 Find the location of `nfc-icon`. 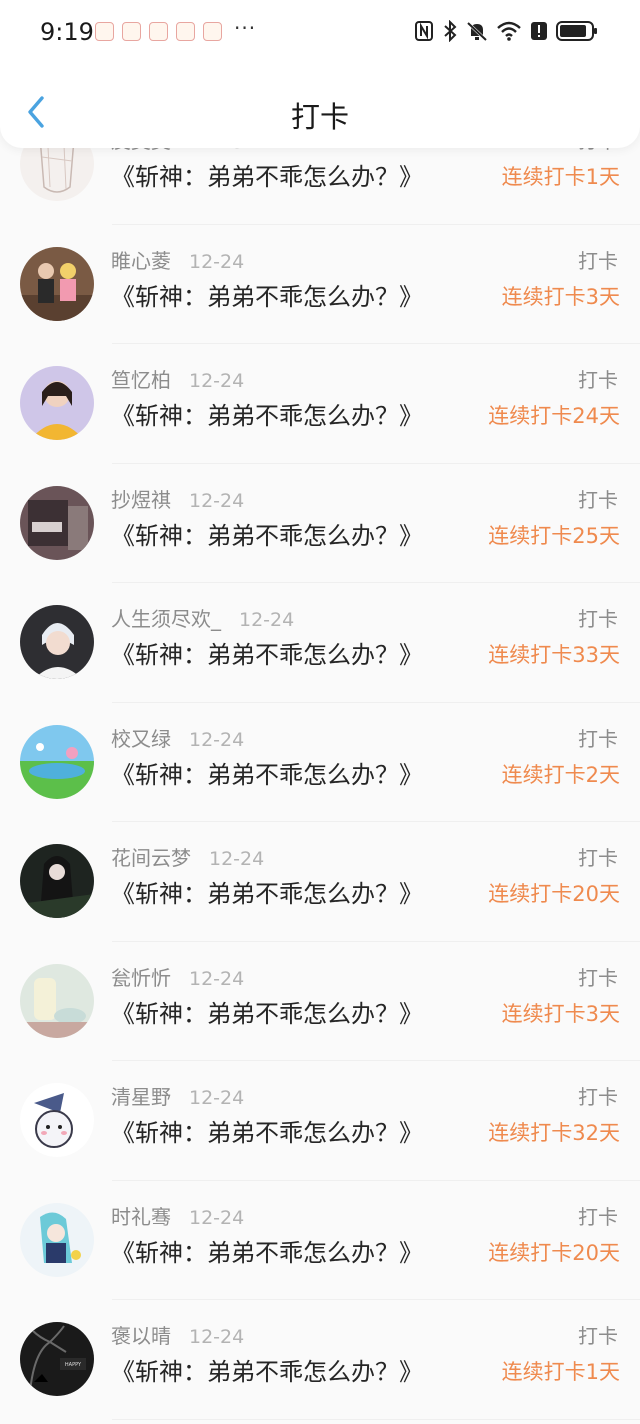

nfc-icon is located at coordinates (424, 31).